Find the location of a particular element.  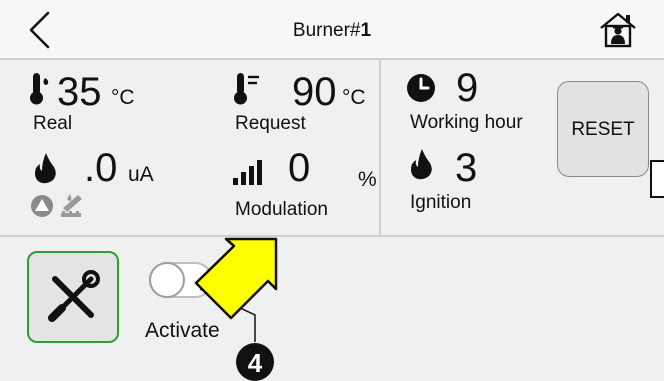

yellow-arrow-icon is located at coordinates (236, 278).